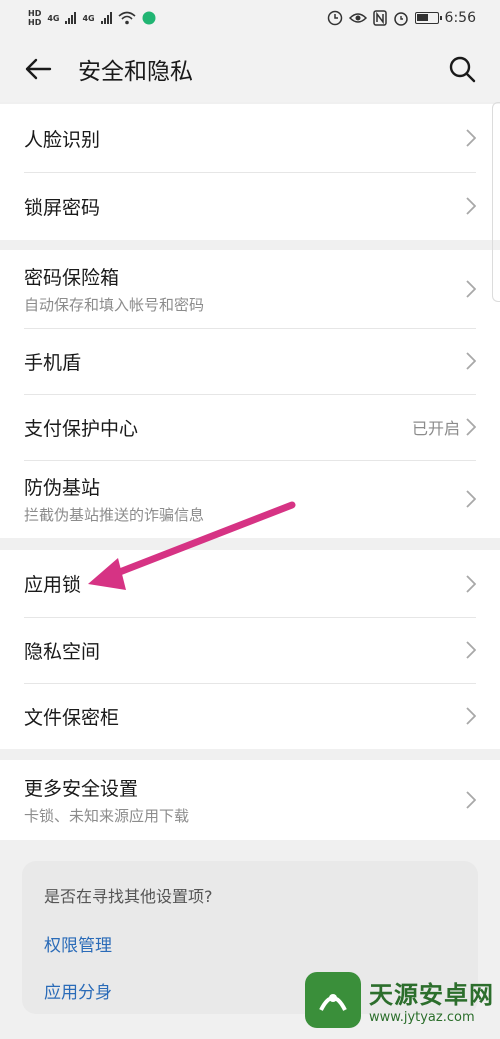 Image resolution: width=500 pixels, height=1039 pixels. What do you see at coordinates (192, 545) in the screenshot?
I see `annotation-arrow` at bounding box center [192, 545].